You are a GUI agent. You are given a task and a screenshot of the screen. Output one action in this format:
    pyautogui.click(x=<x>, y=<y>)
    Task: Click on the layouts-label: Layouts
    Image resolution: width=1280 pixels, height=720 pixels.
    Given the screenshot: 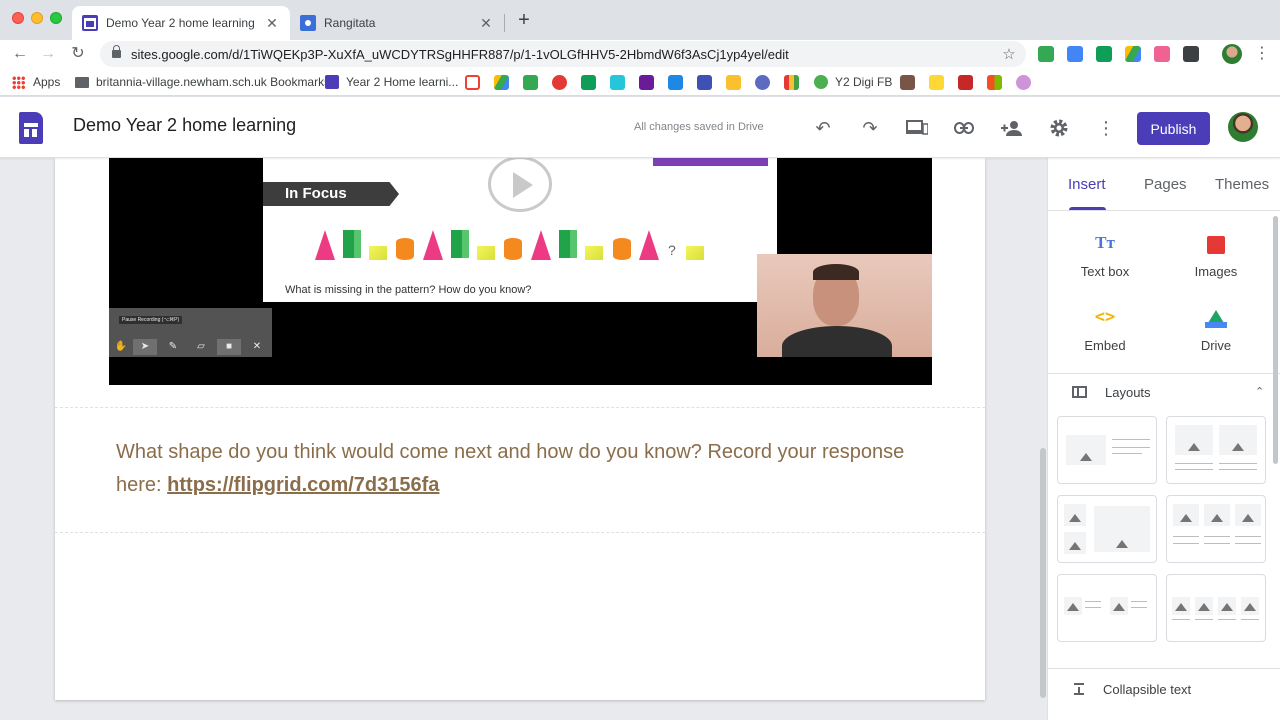 What is the action you would take?
    pyautogui.click(x=1128, y=392)
    